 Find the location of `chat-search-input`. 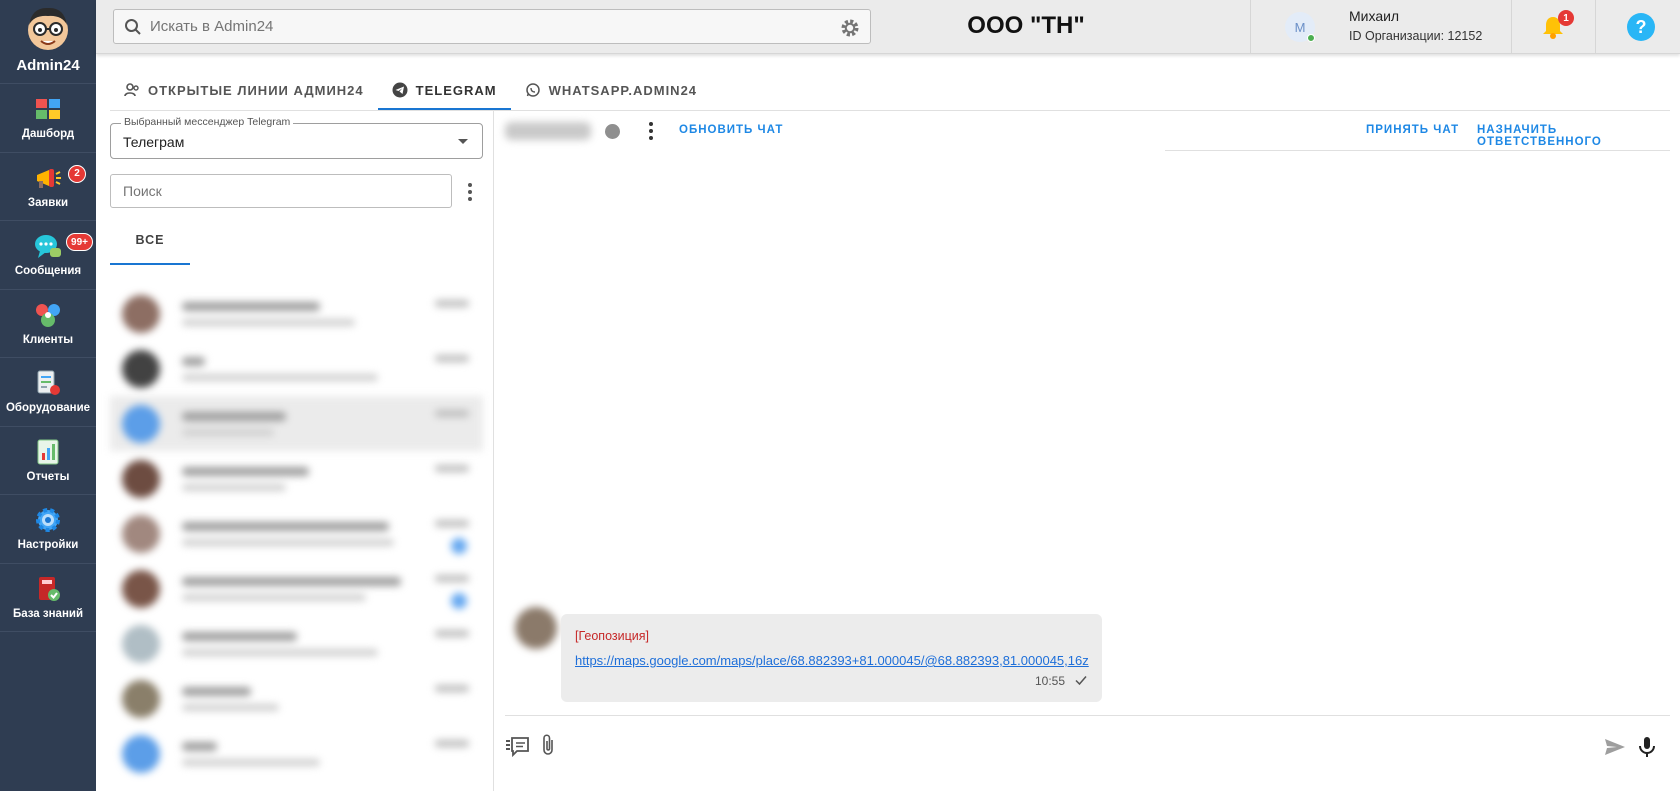

chat-search-input is located at coordinates (273, 191).